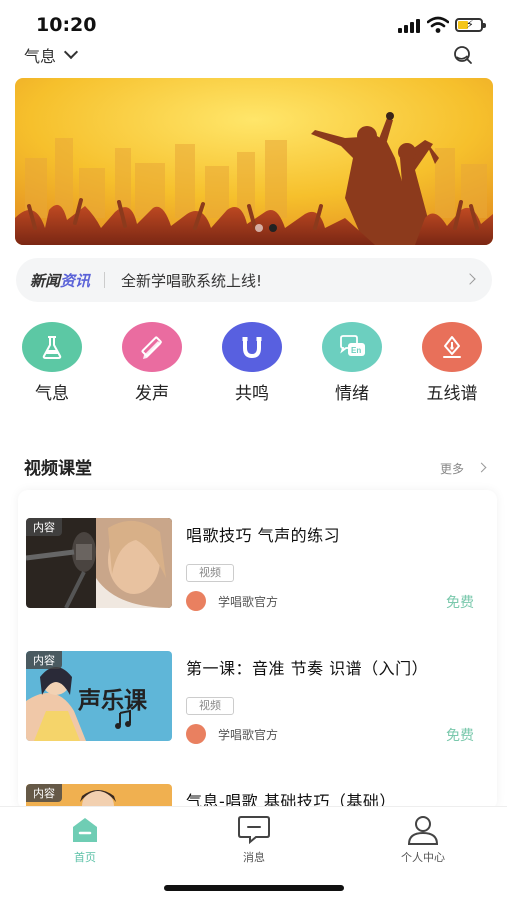 The height and width of the screenshot is (900, 507). I want to click on message-icon, so click(254, 830).